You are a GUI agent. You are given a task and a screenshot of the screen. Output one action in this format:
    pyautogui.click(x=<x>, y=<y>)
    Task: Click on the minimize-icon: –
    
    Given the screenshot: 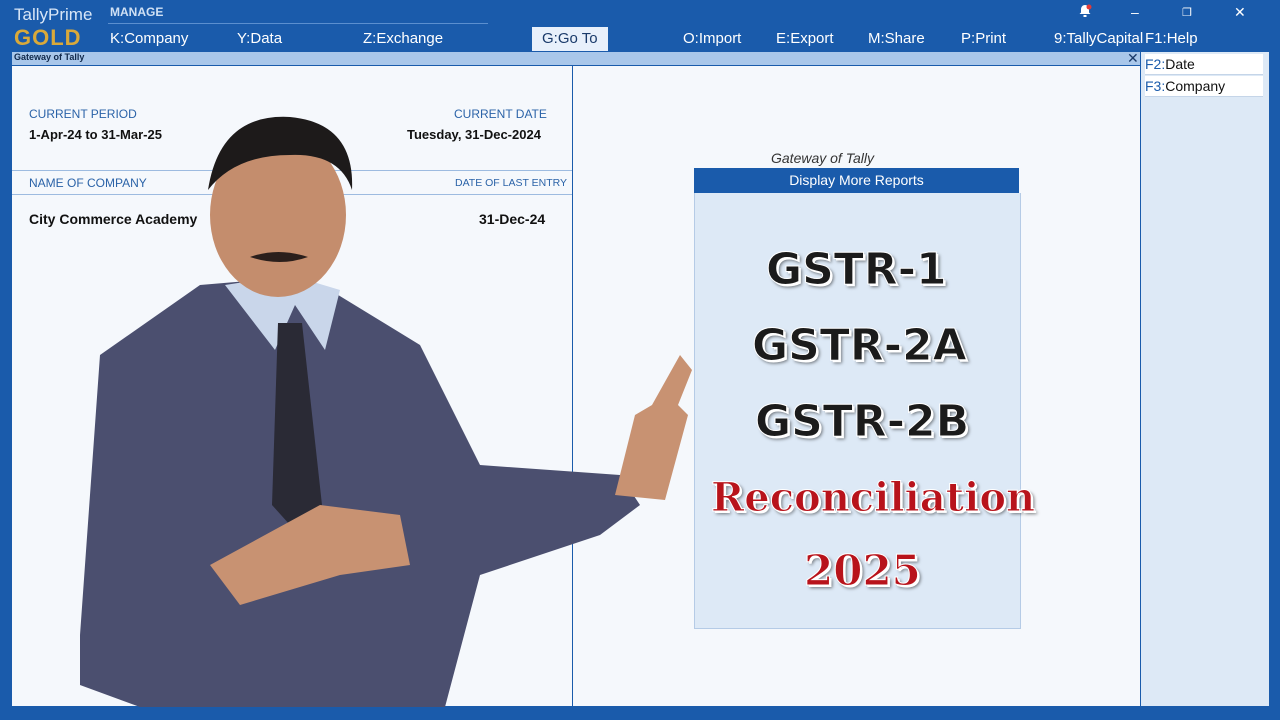 What is the action you would take?
    pyautogui.click(x=1135, y=12)
    